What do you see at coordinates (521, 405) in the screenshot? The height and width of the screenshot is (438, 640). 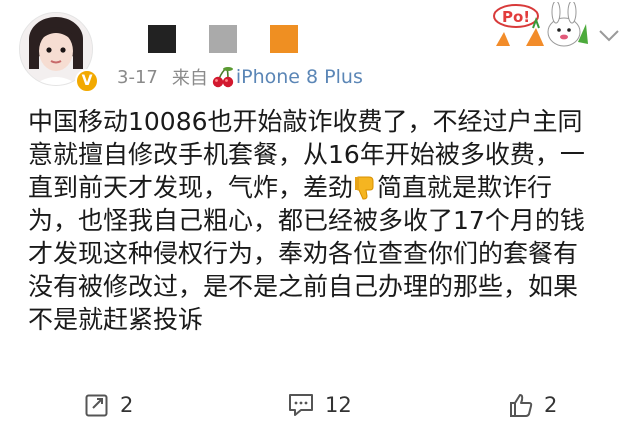 I see `like-icon` at bounding box center [521, 405].